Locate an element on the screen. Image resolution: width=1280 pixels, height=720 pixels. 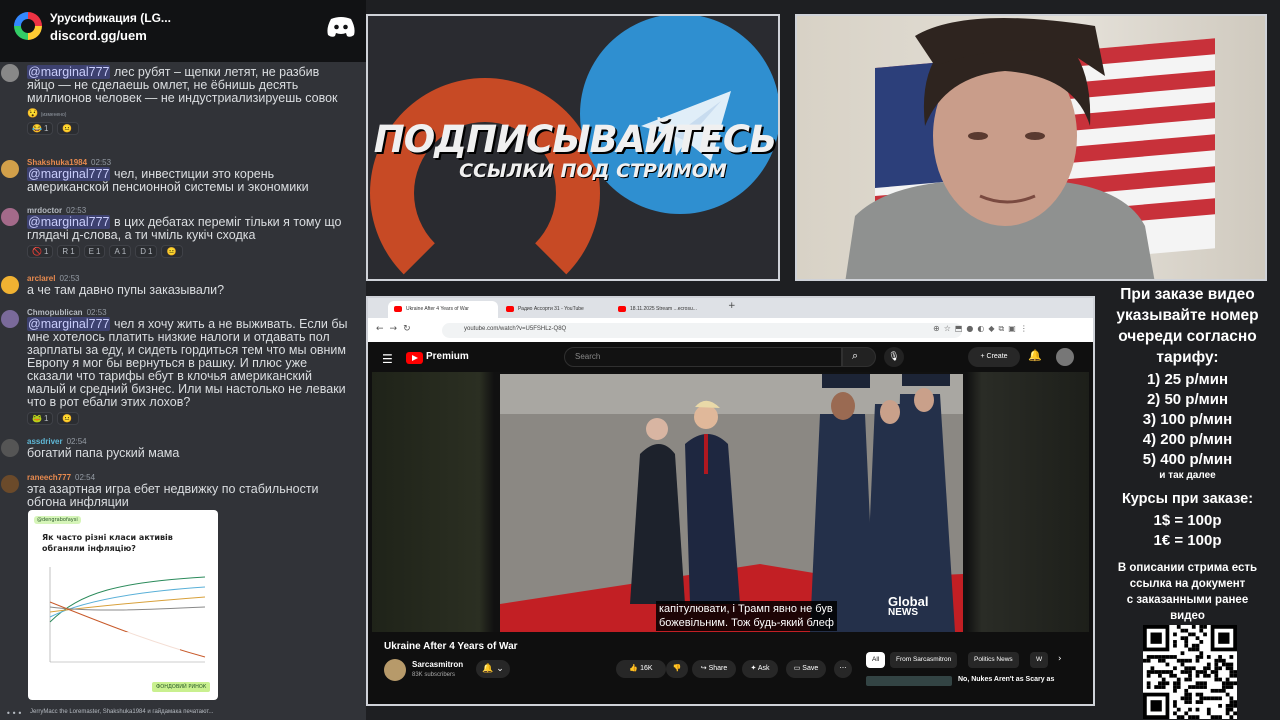
search-button is located at coordinates (859, 357).